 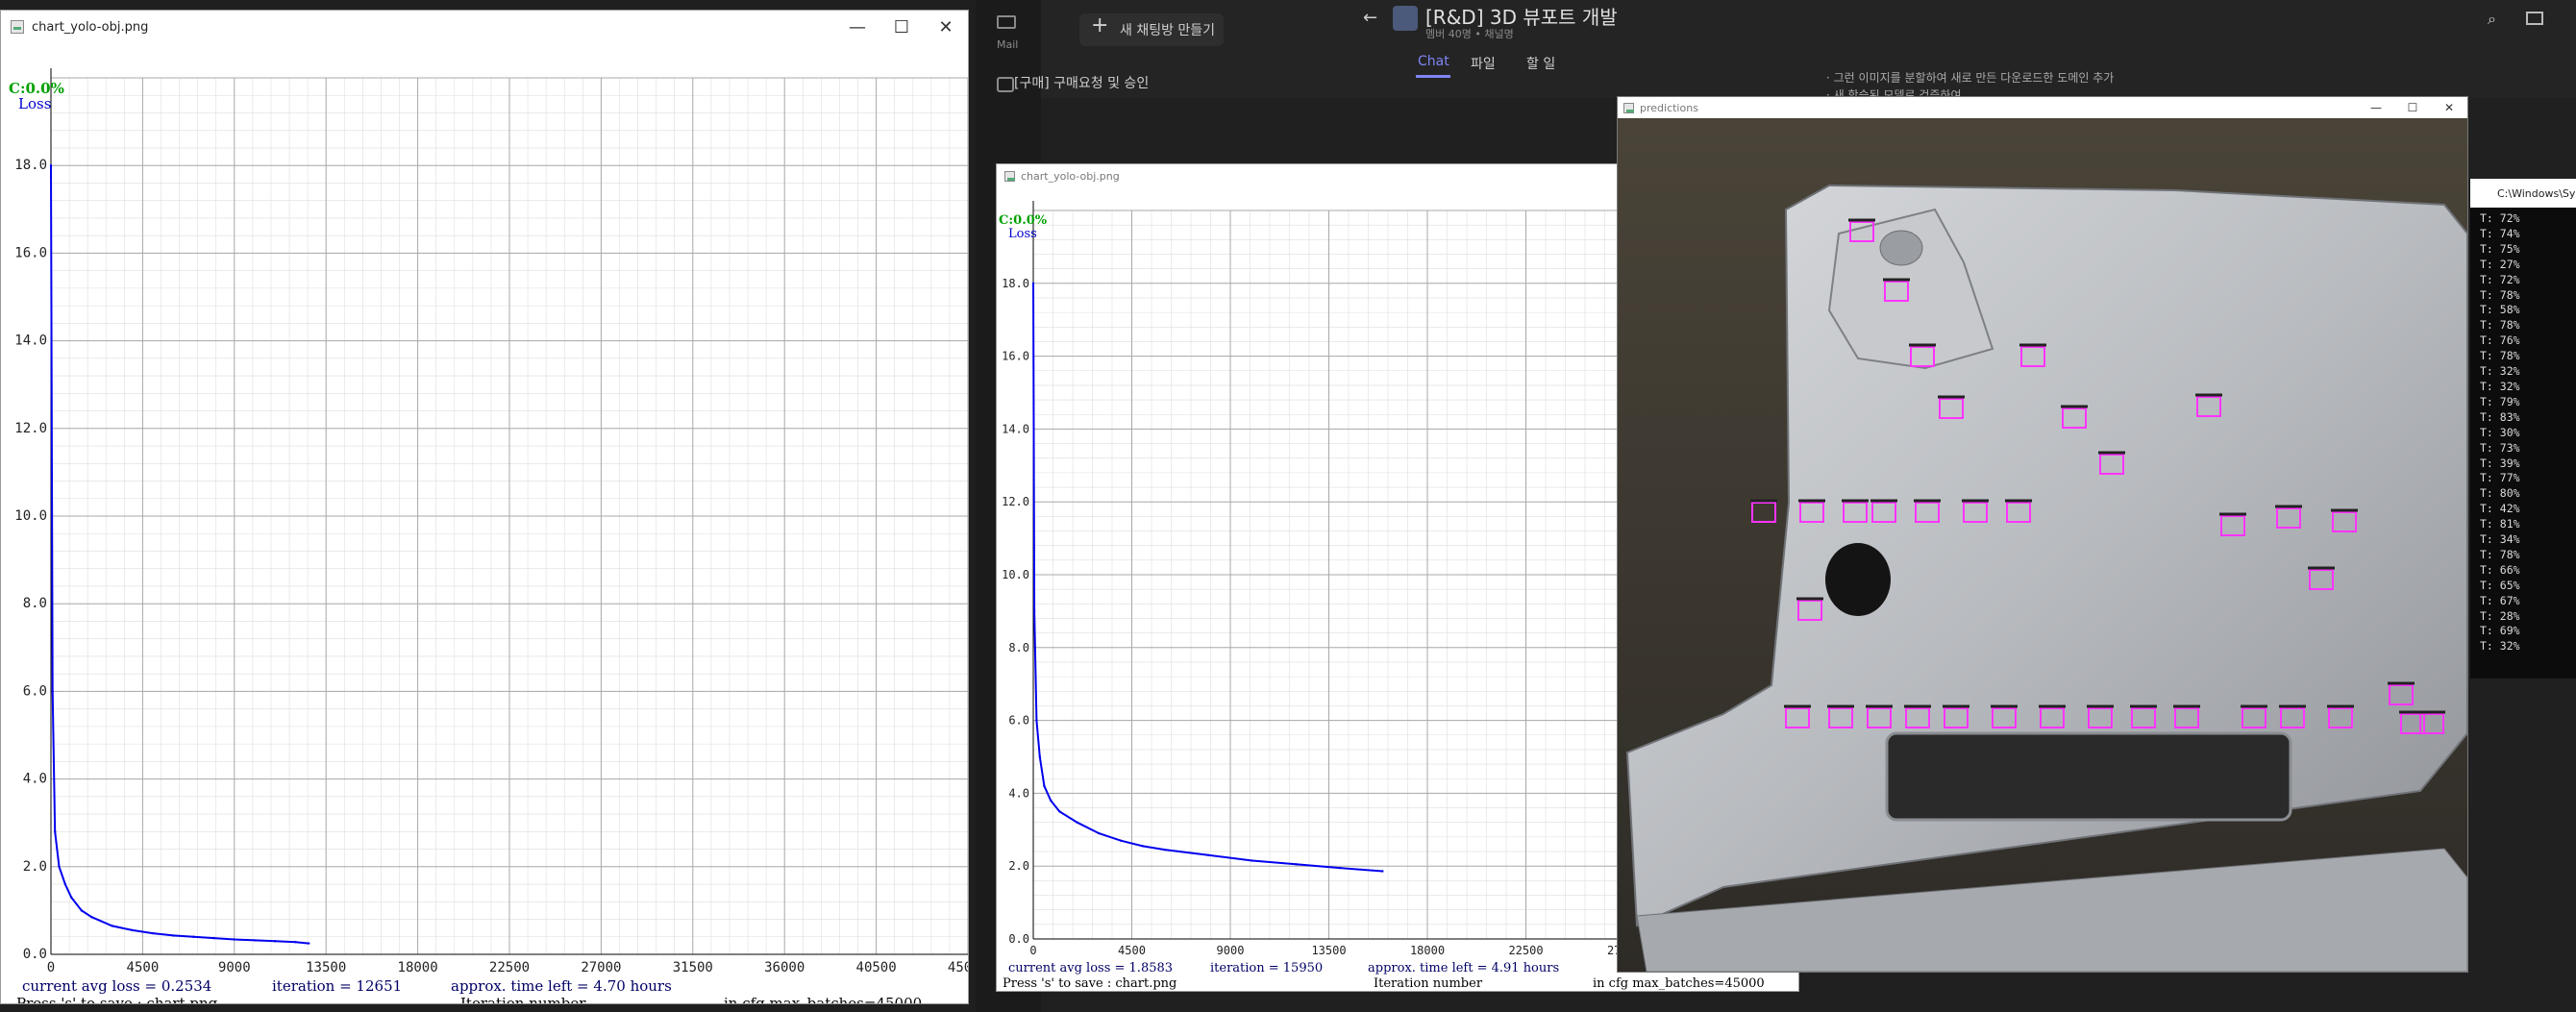 I want to click on footer-avg-loss: current avg loss = 1.8583, so click(x=1091, y=968).